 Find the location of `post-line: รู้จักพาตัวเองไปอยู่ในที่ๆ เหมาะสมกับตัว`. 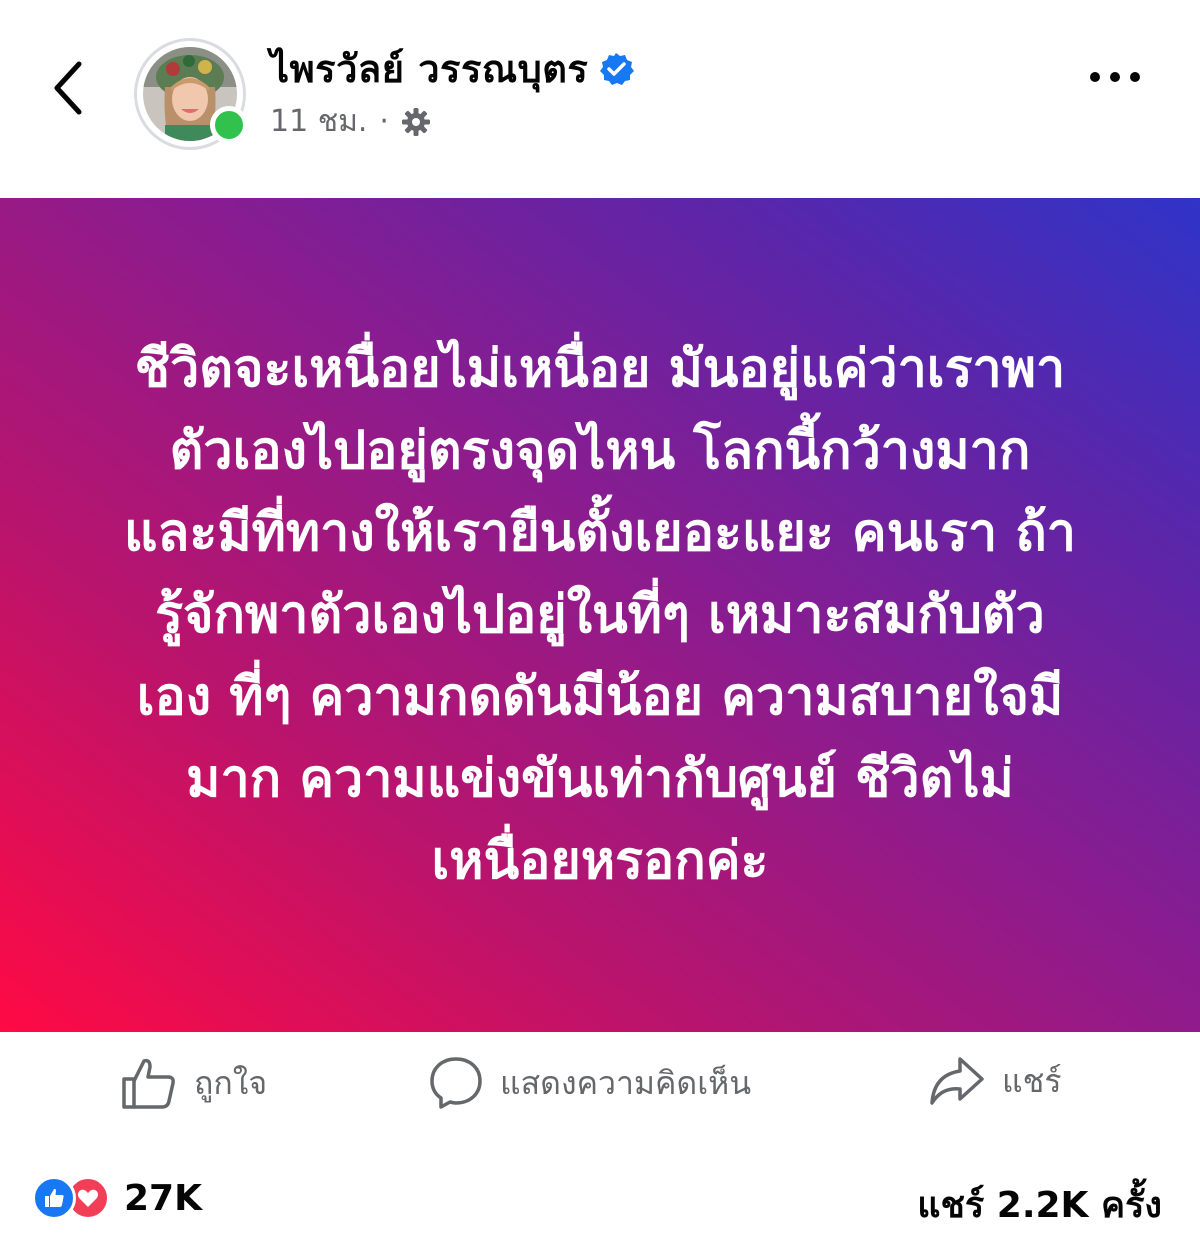

post-line: รู้จักพาตัวเองไปอยู่ในที่ๆ เหมาะสมกับตัว is located at coordinates (600, 615).